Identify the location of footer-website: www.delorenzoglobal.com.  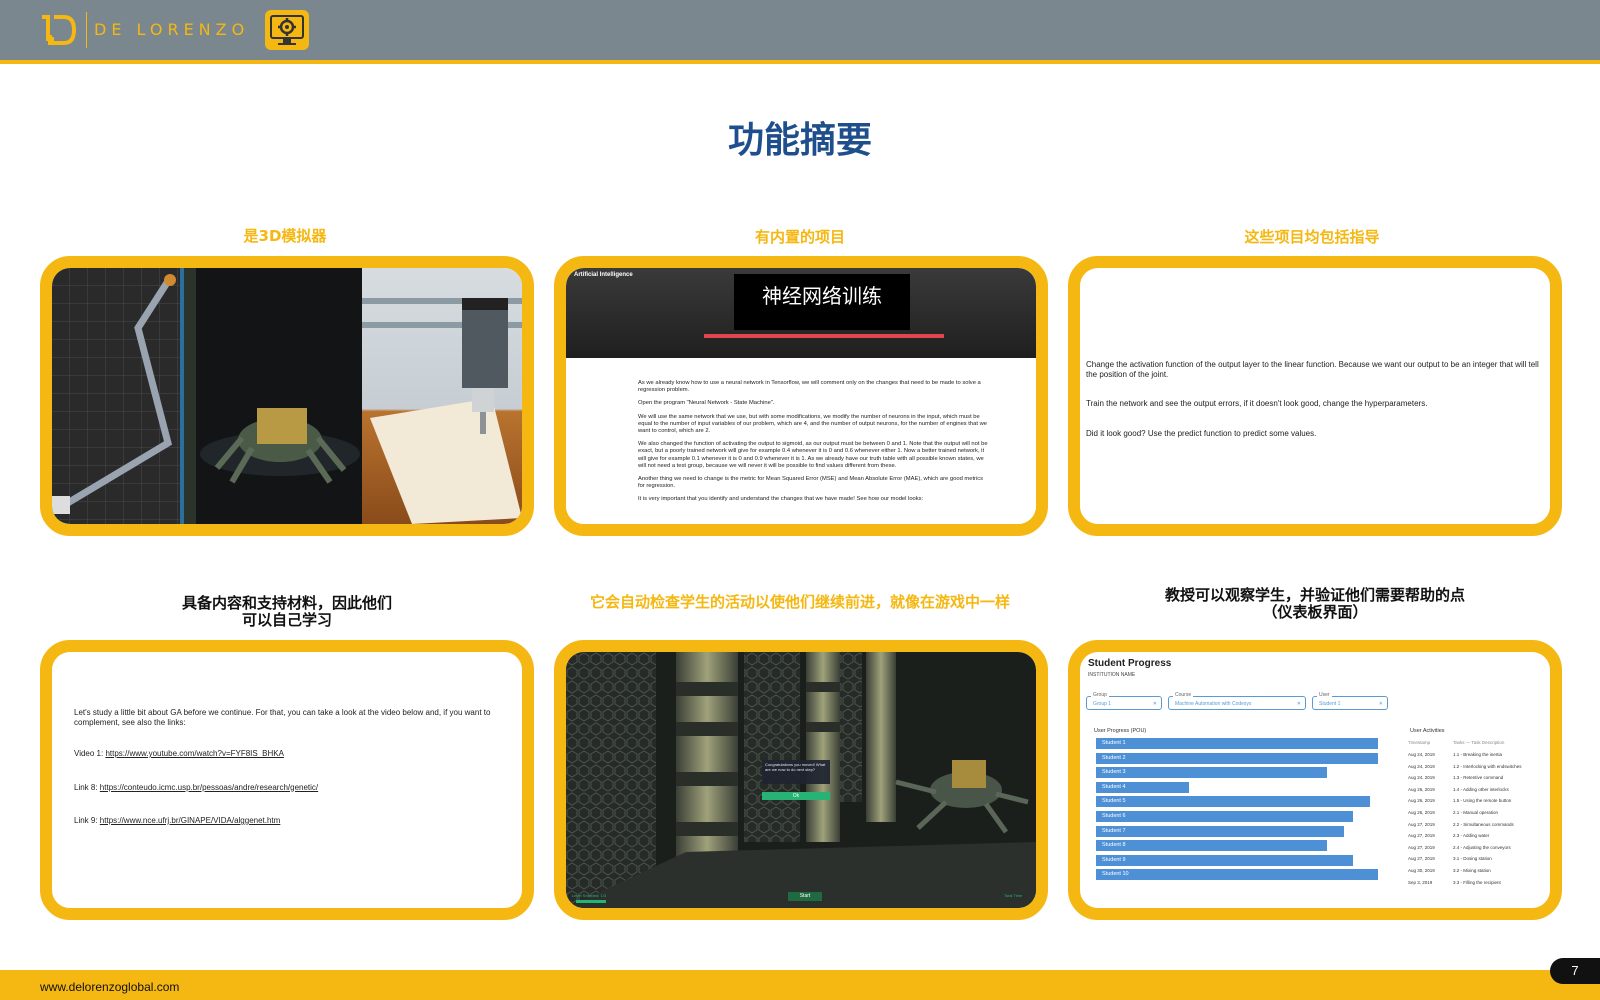
(109, 987).